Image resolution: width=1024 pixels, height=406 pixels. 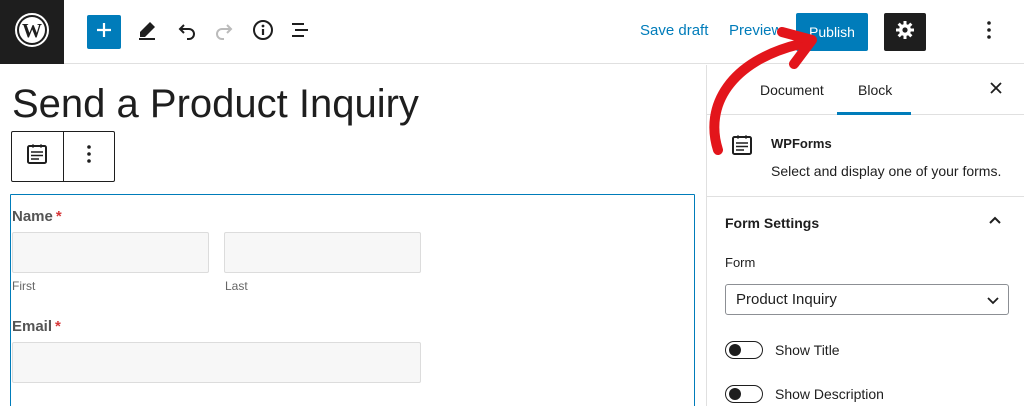 I want to click on preview-button: Preview, so click(x=755, y=30).